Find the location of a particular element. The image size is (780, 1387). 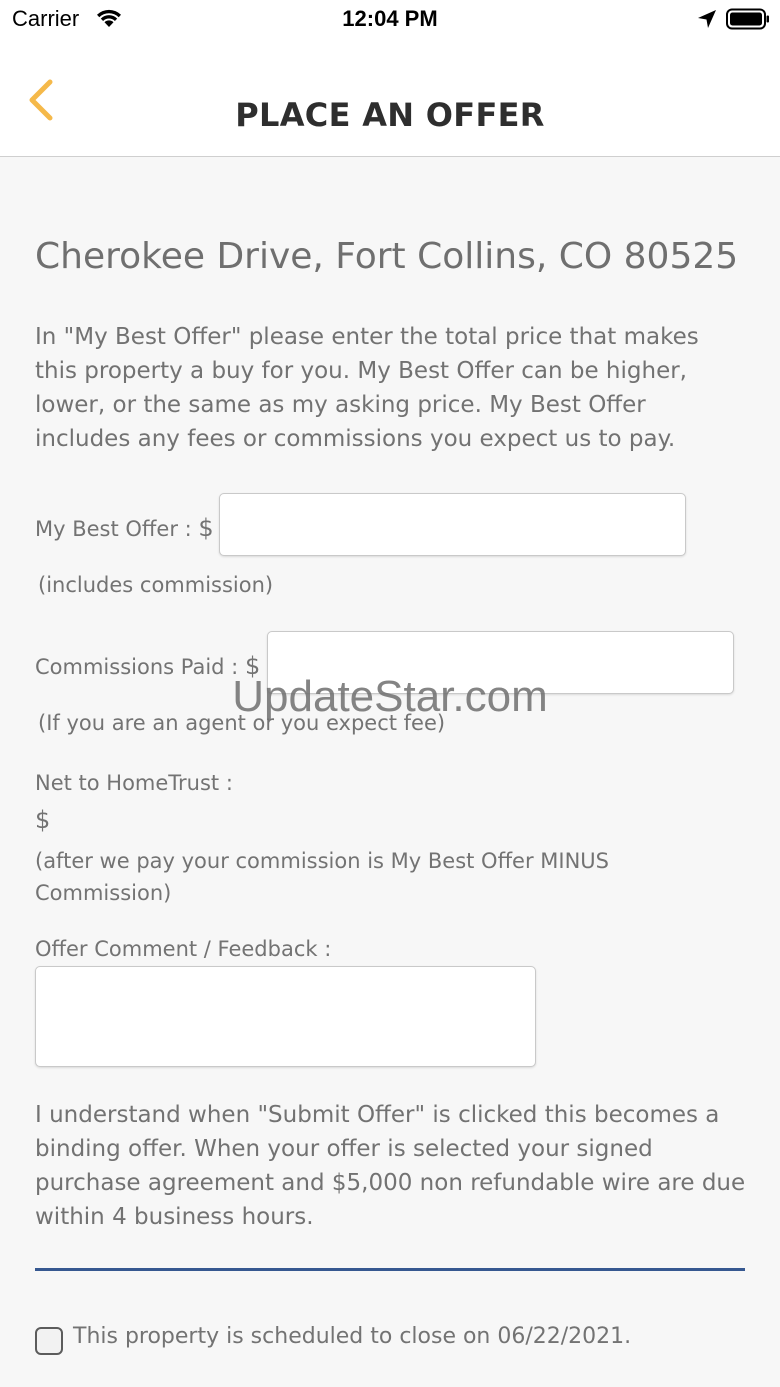

property-address: Cherokee Drive, Fort Collins, CO 80525 is located at coordinates (387, 256).